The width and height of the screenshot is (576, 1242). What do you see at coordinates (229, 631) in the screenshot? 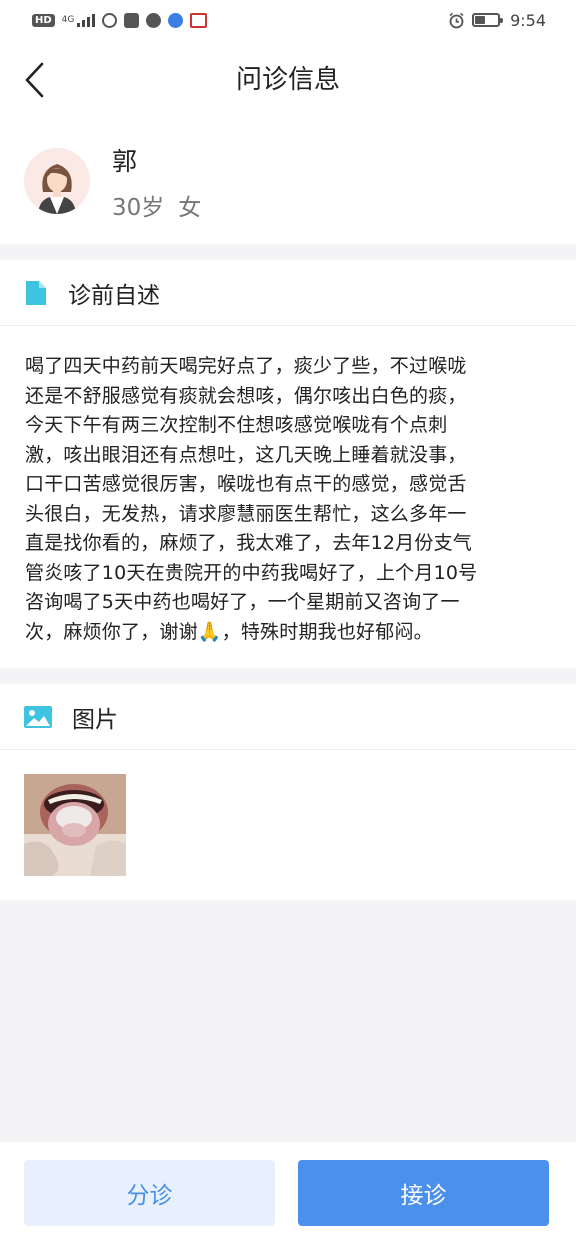
I see `complaint-line: 次，麻烦你了，谢谢🙏，特殊时期我也好郁闷。` at bounding box center [229, 631].